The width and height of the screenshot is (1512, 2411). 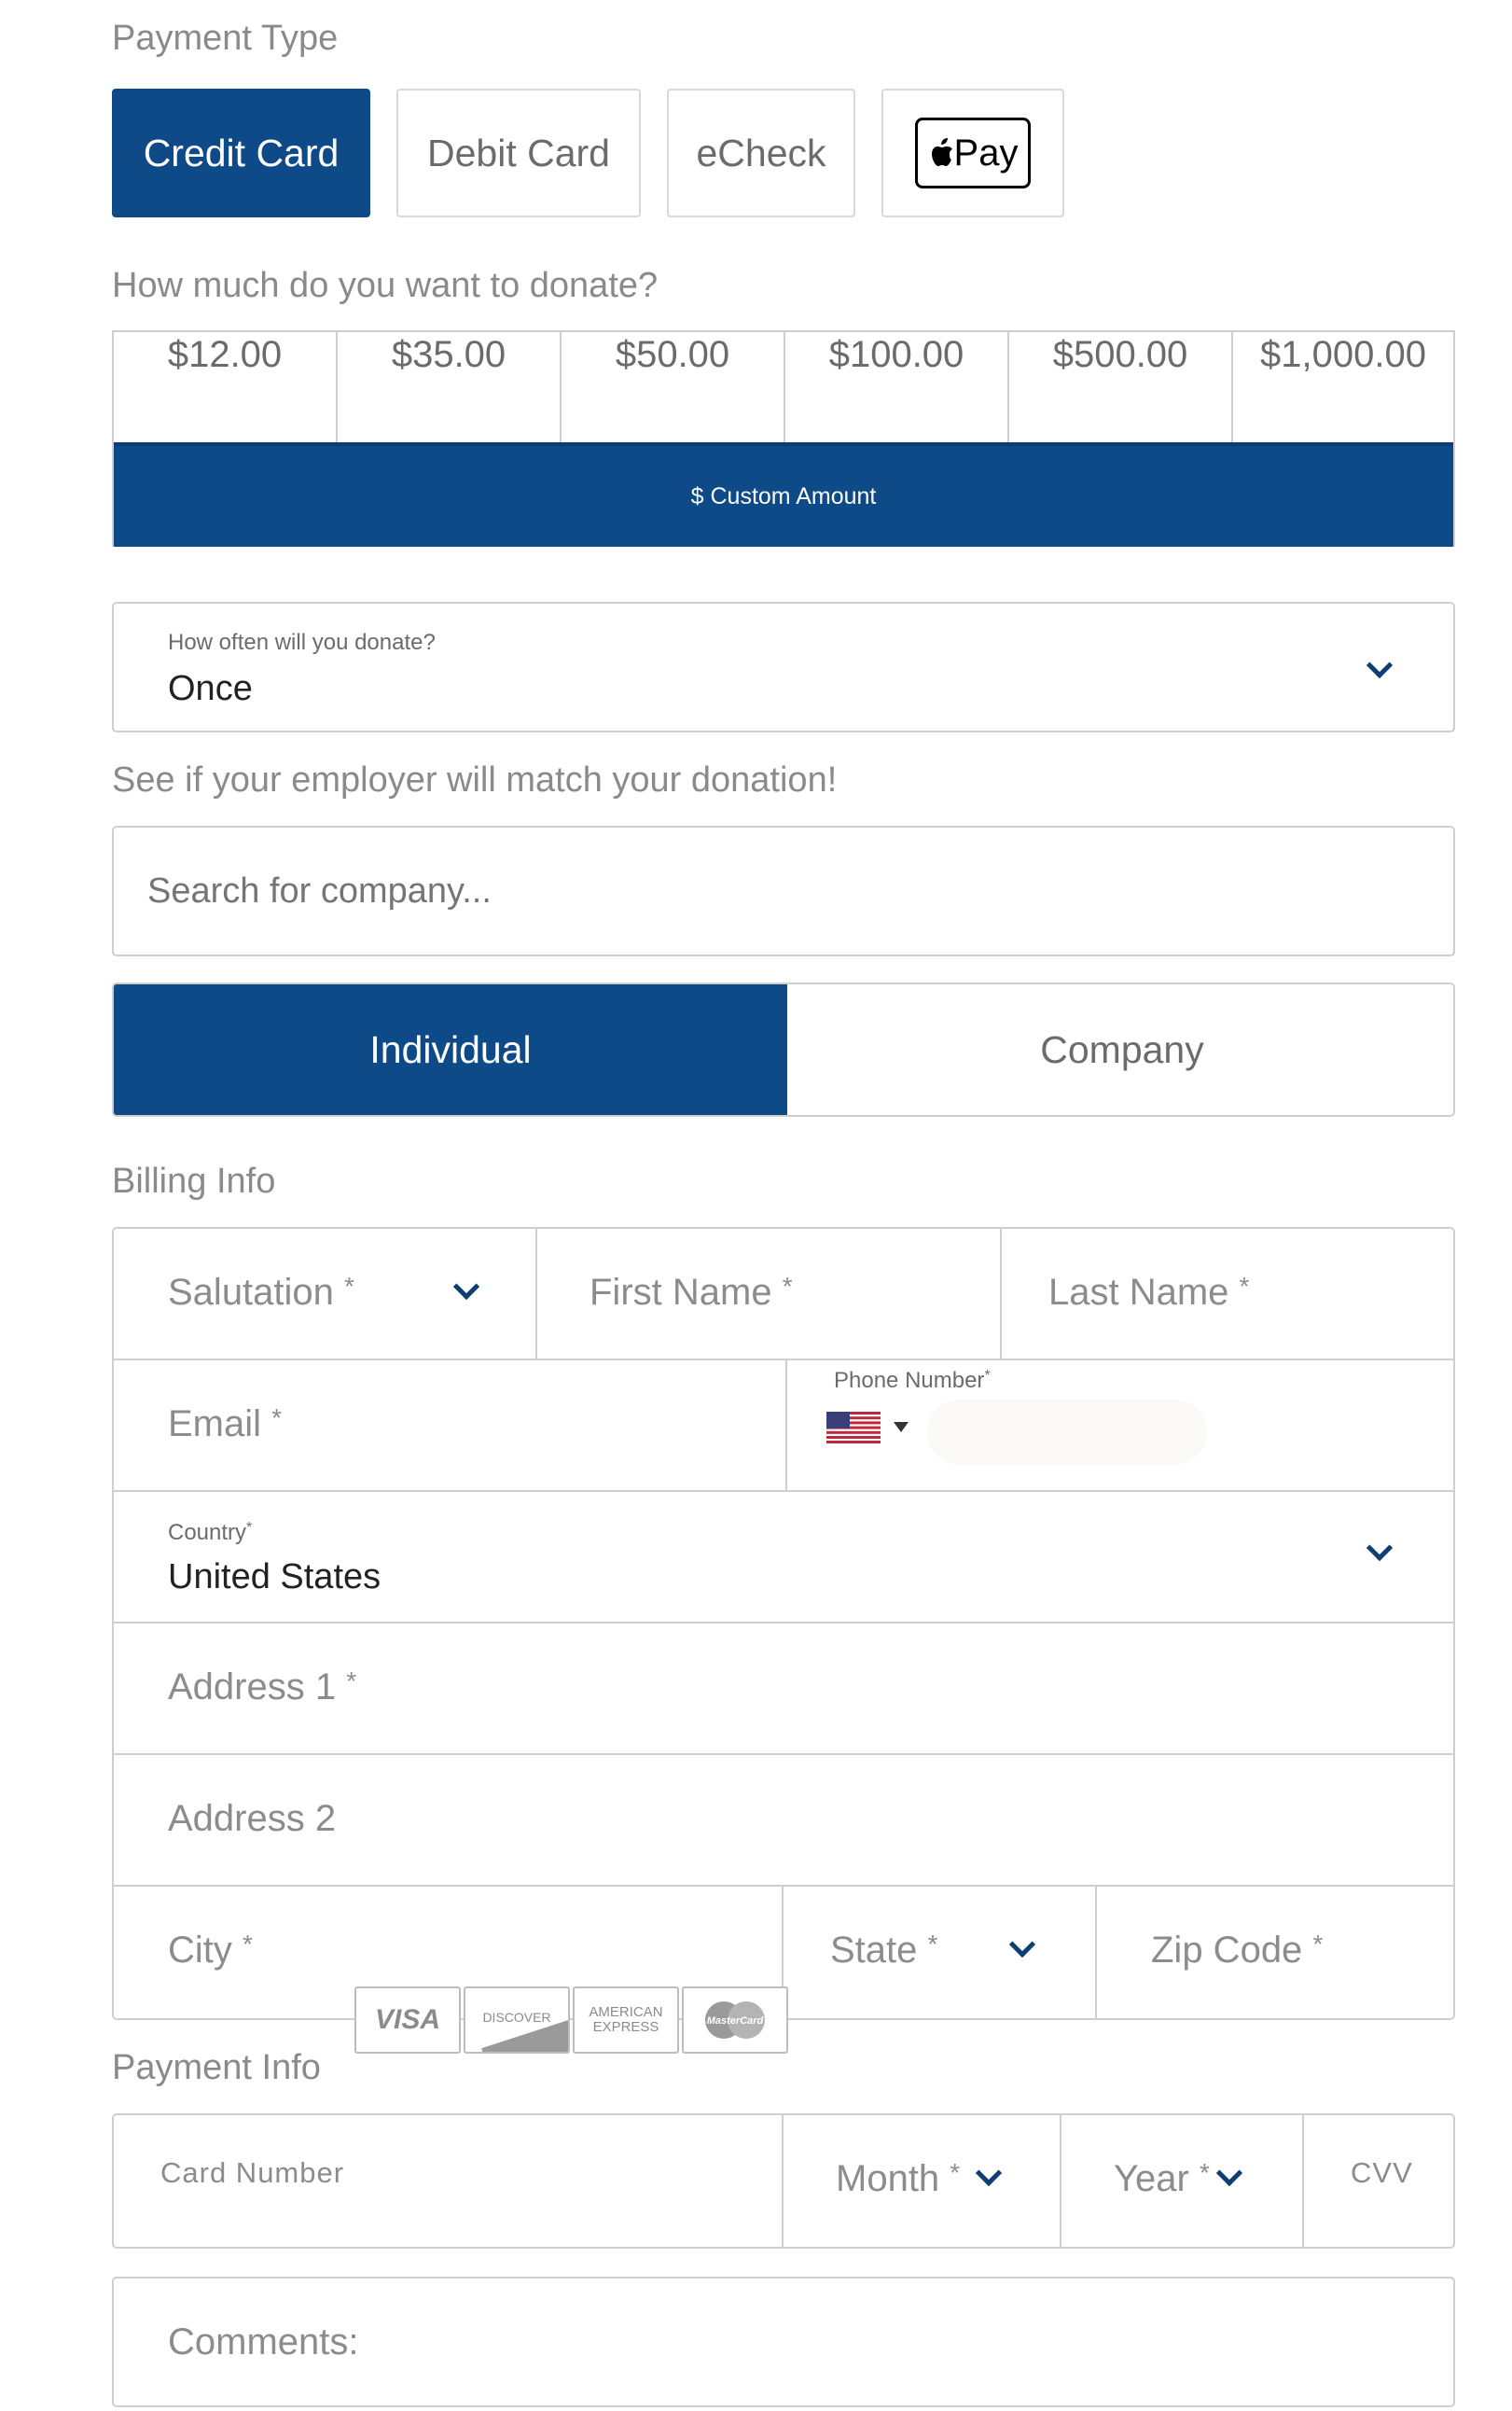 I want to click on last-name-field: Last Name *, so click(x=1227, y=1294).